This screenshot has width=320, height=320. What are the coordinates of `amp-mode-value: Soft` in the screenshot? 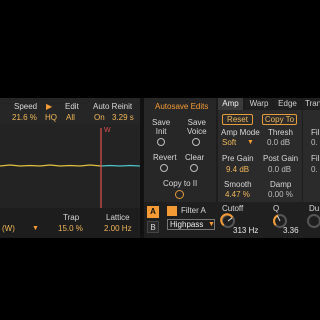 It's located at (229, 143).